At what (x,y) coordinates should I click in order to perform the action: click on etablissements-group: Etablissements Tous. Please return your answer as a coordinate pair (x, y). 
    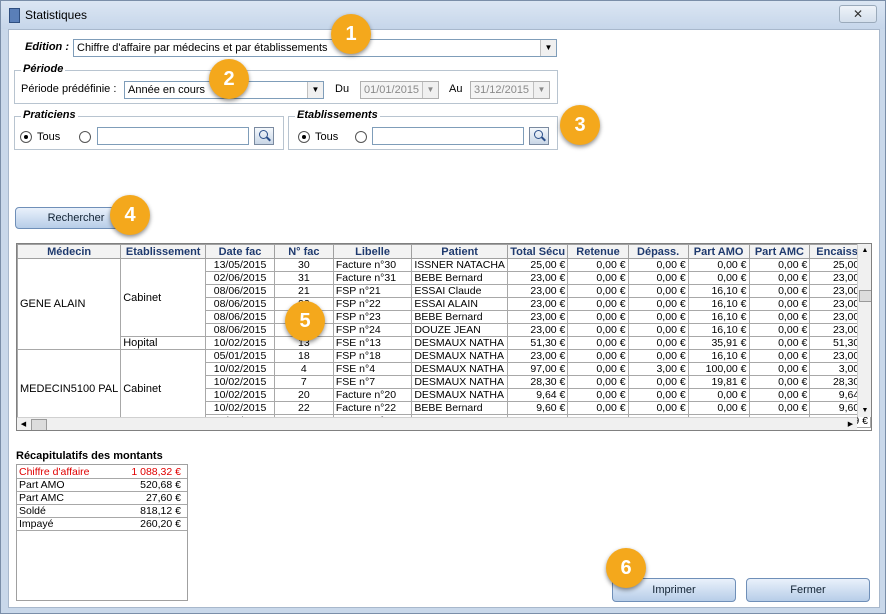
    Looking at the image, I should click on (423, 129).